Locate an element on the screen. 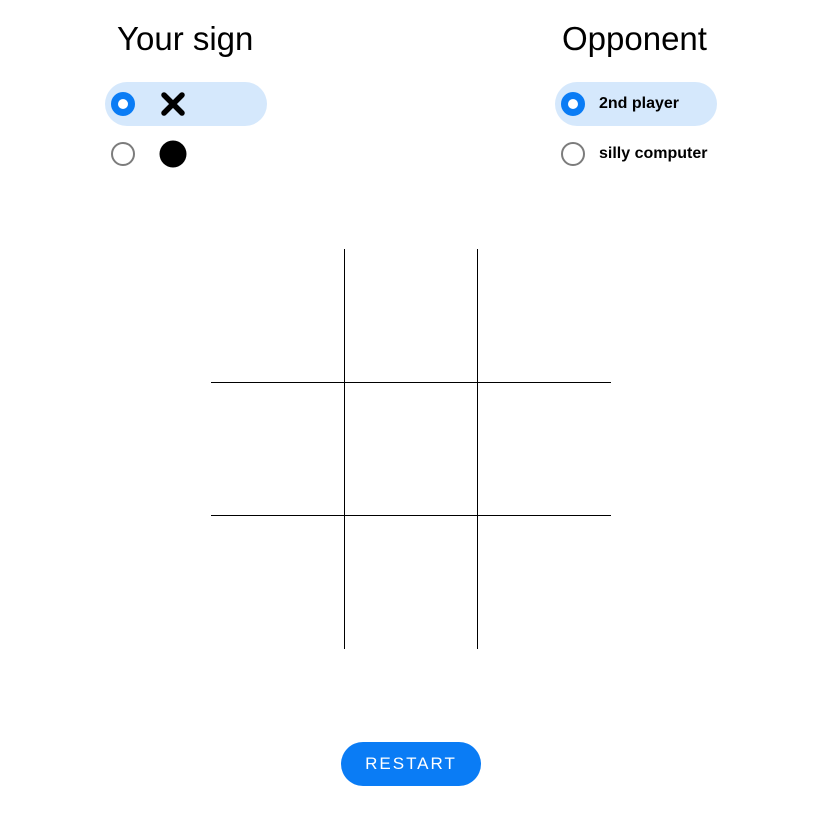  sign-option-x is located at coordinates (186, 104).